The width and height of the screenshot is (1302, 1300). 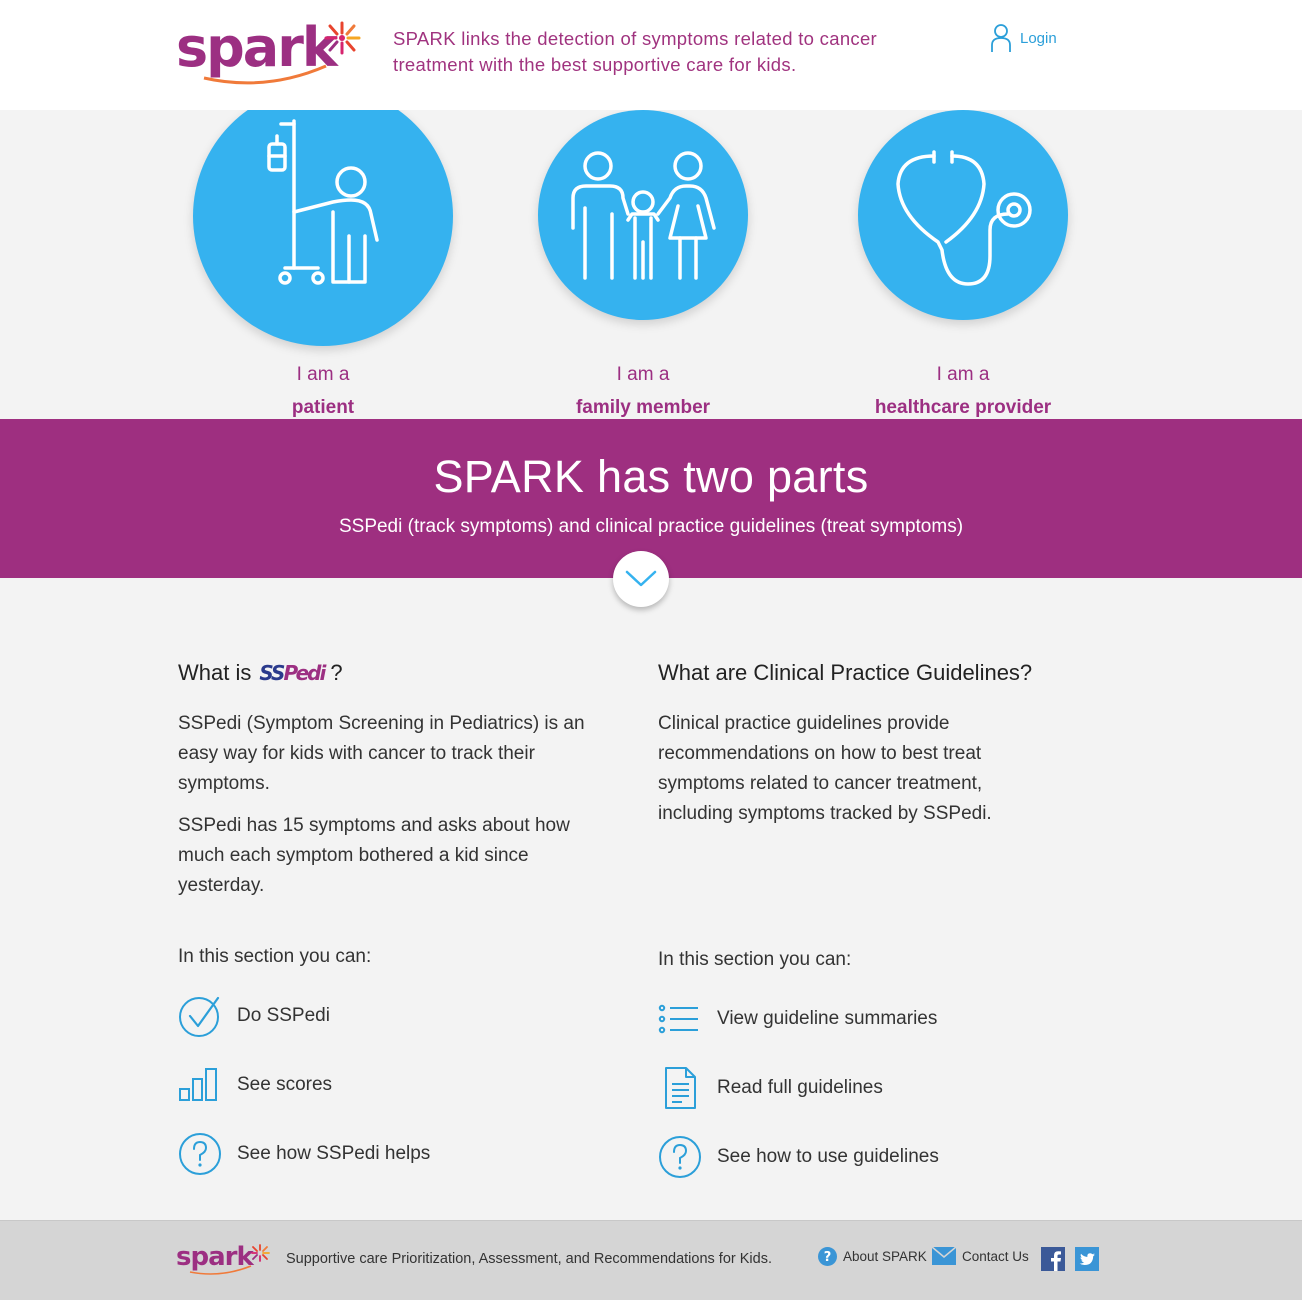 I want to click on stethoscope-icon, so click(x=964, y=218).